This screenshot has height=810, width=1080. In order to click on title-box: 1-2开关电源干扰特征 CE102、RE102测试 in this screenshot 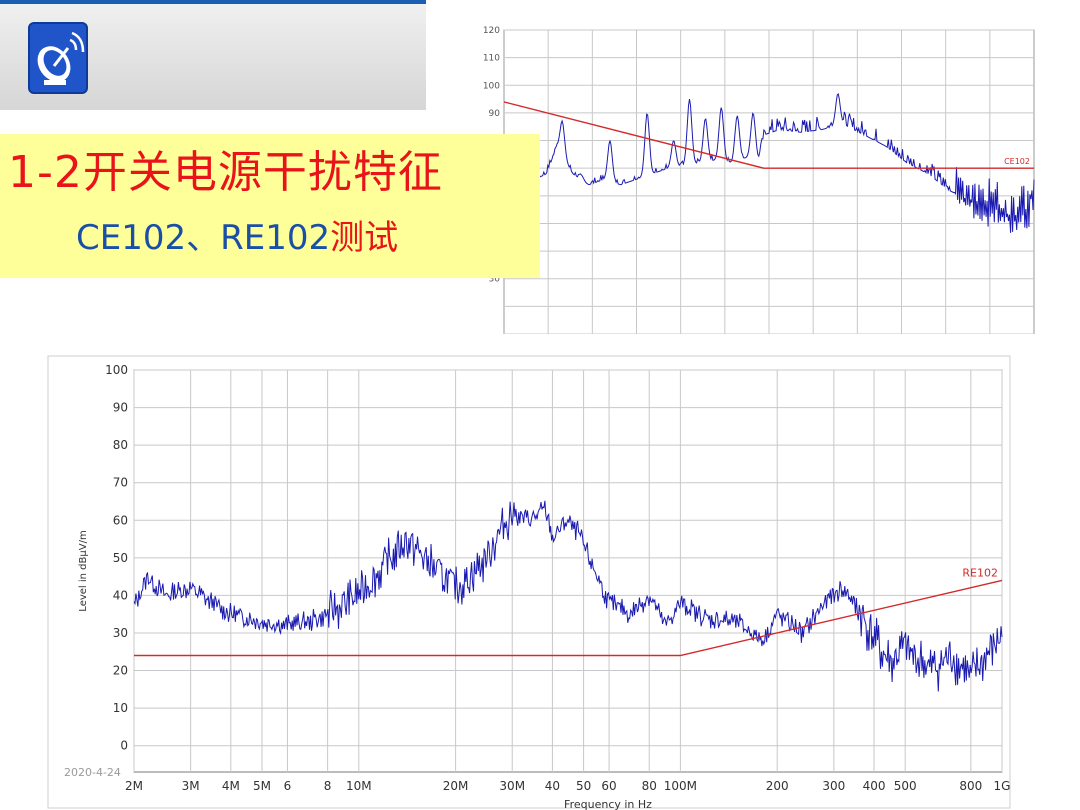, I will do `click(270, 206)`.